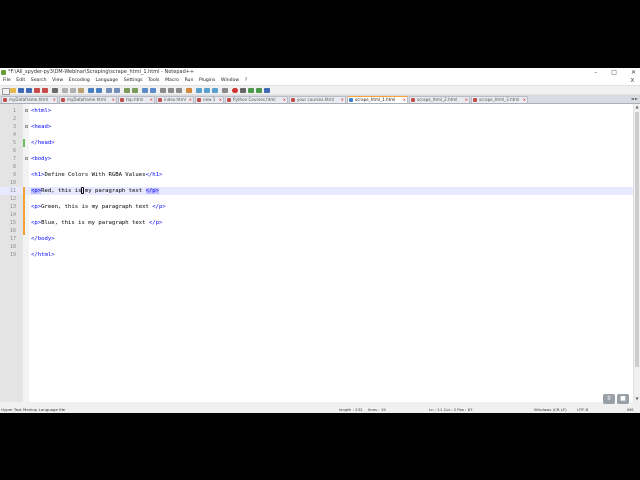 This screenshot has width=640, height=480. I want to click on menu-edit: Edit, so click(20, 80).